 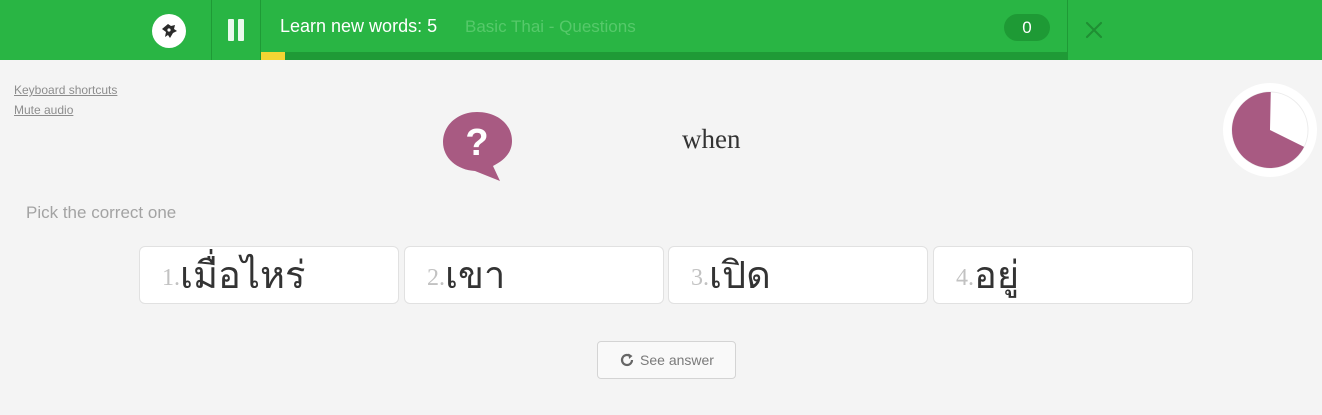 I want to click on score-badge: 0, so click(x=1027, y=27).